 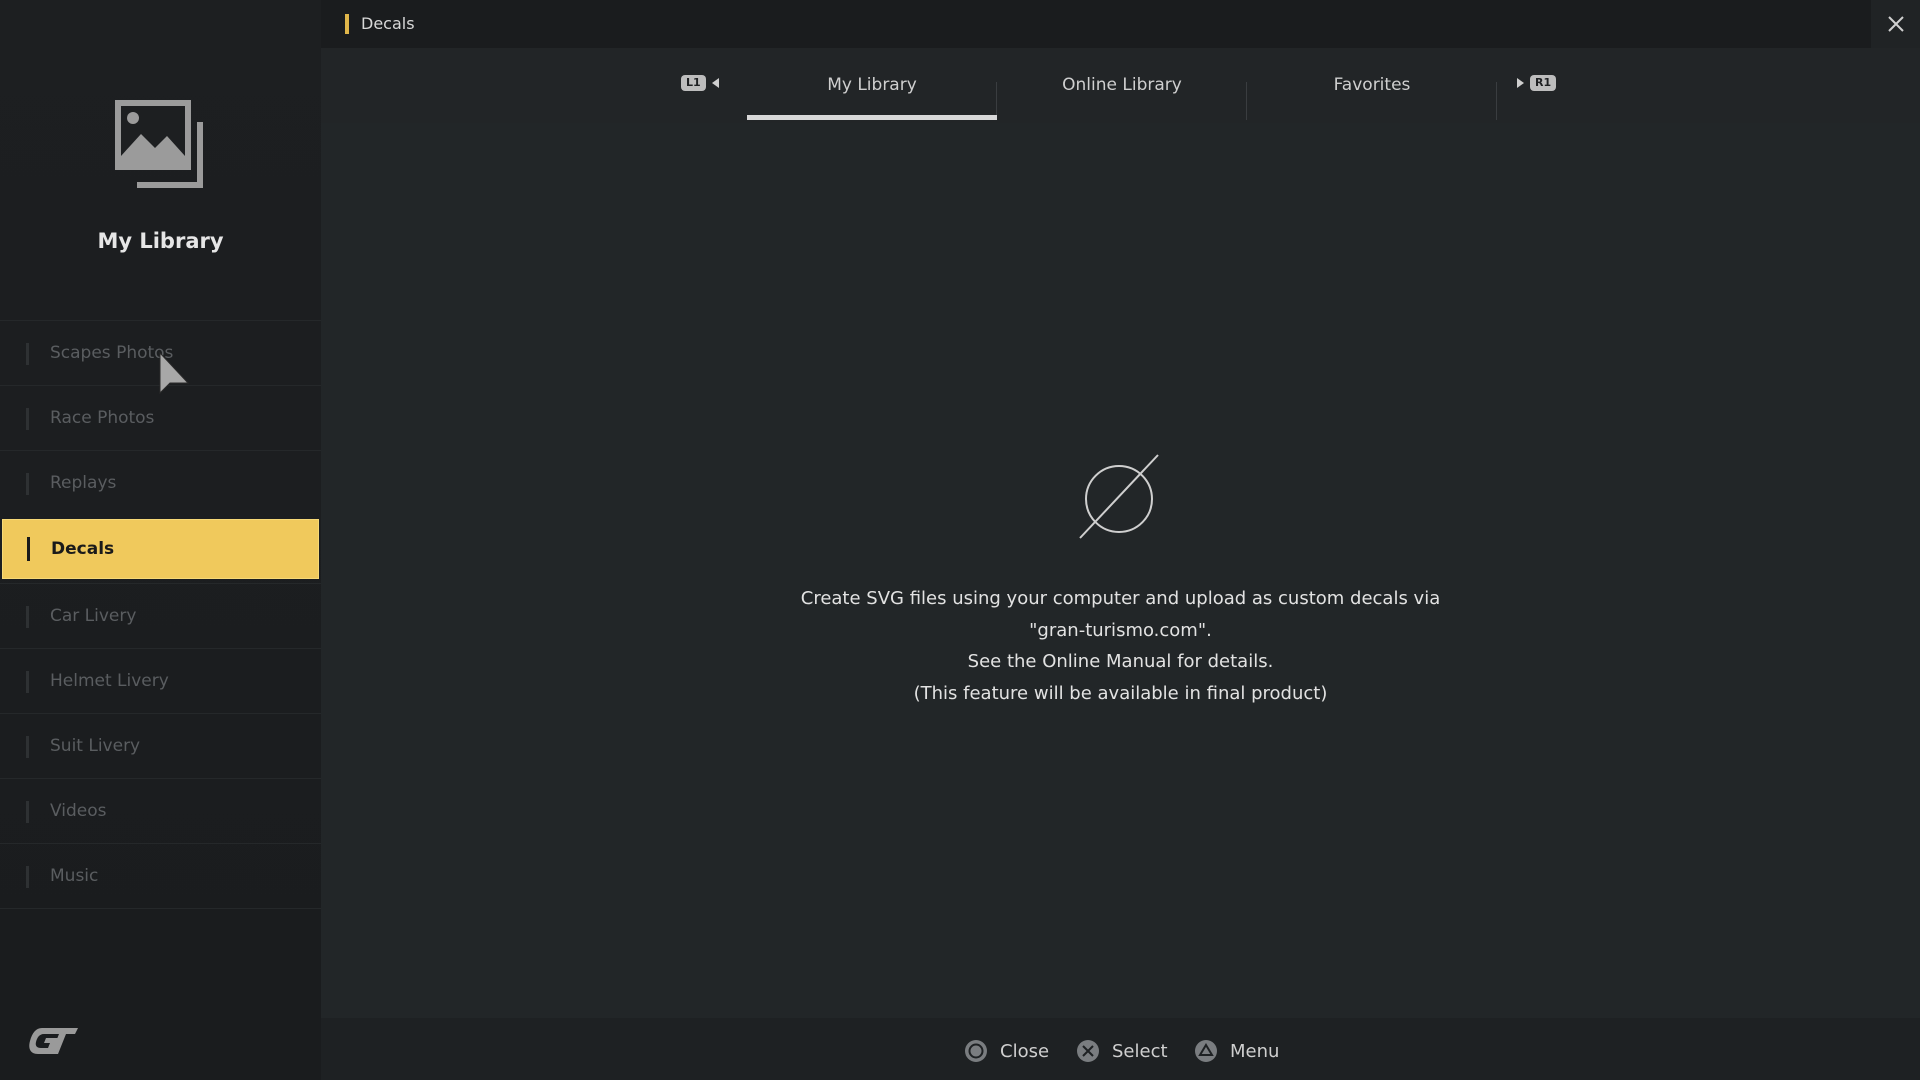 I want to click on sidebar-header: My Library, so click(x=160, y=160).